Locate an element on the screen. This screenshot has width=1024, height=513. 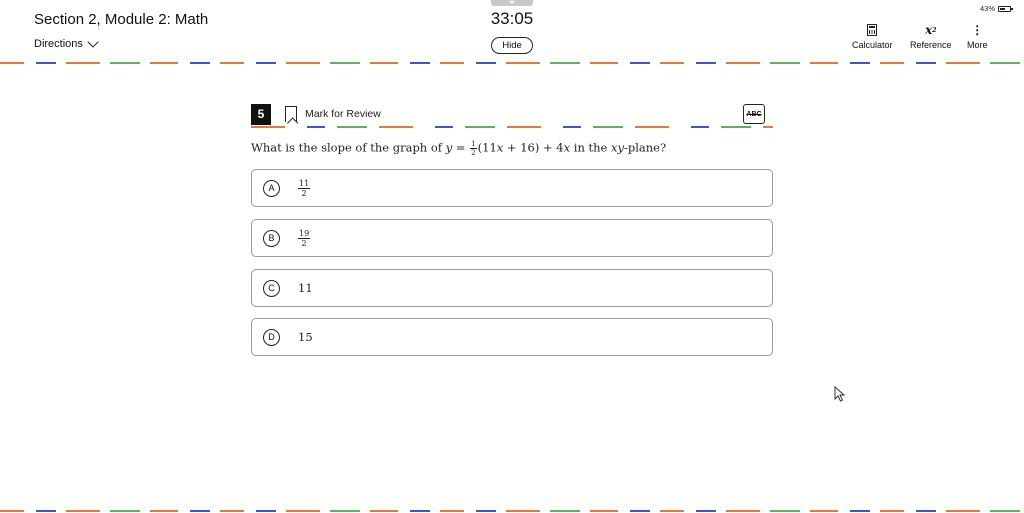
choice-fraction: 19 2 is located at coordinates (304, 238).